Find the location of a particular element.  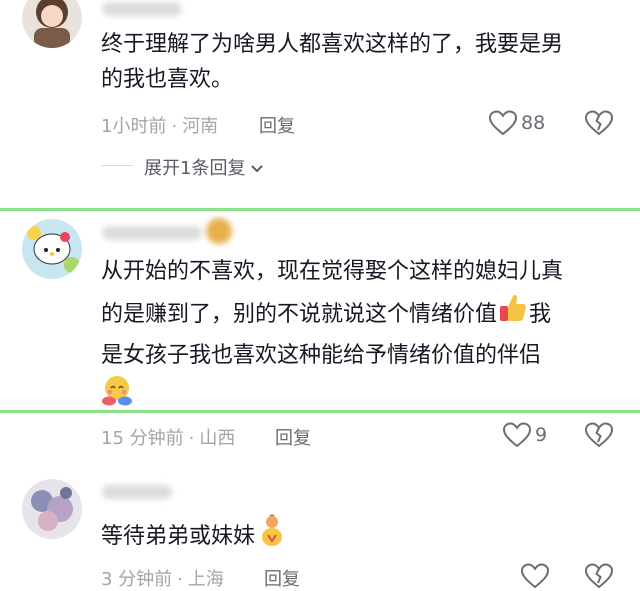

thumbs-up-emoji-icon is located at coordinates (513, 315).